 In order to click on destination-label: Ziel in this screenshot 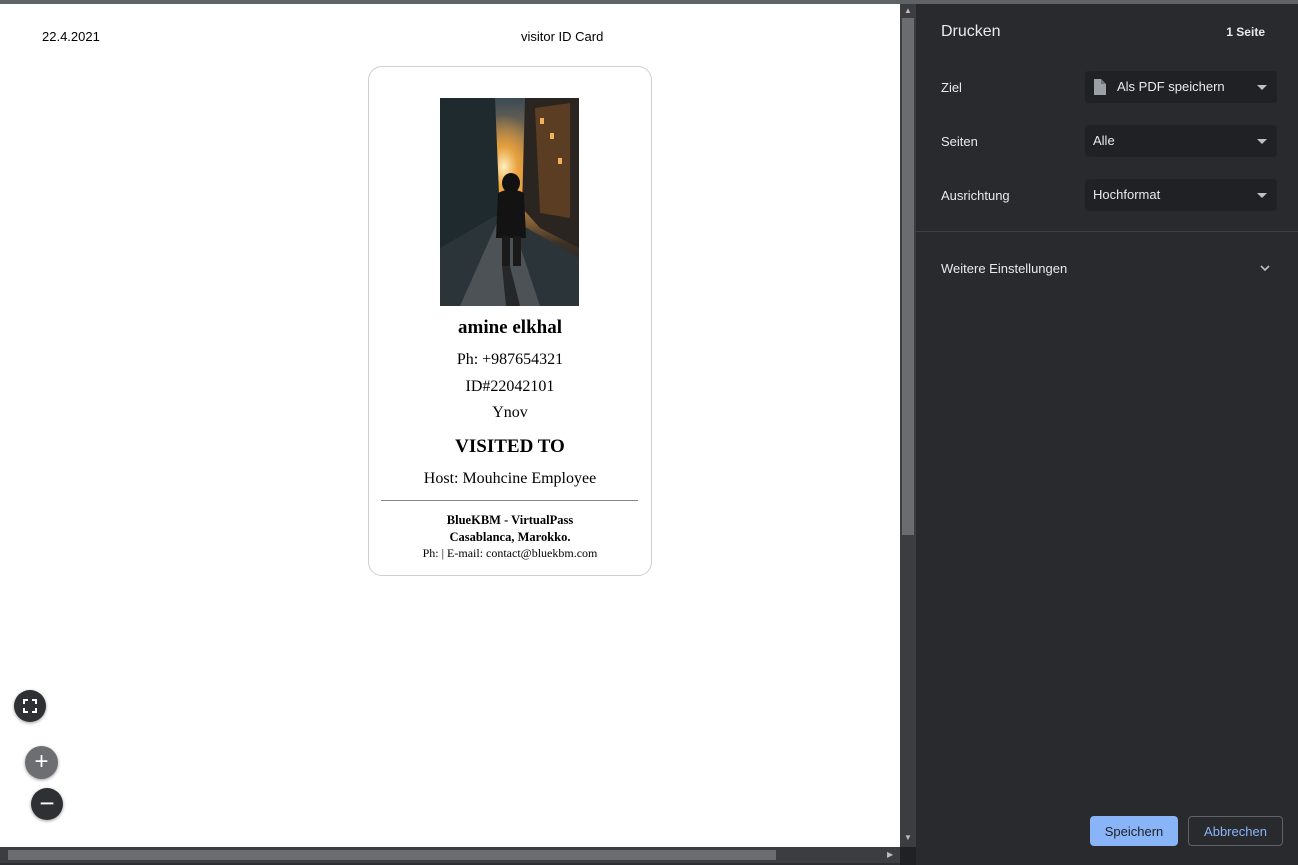, I will do `click(951, 87)`.